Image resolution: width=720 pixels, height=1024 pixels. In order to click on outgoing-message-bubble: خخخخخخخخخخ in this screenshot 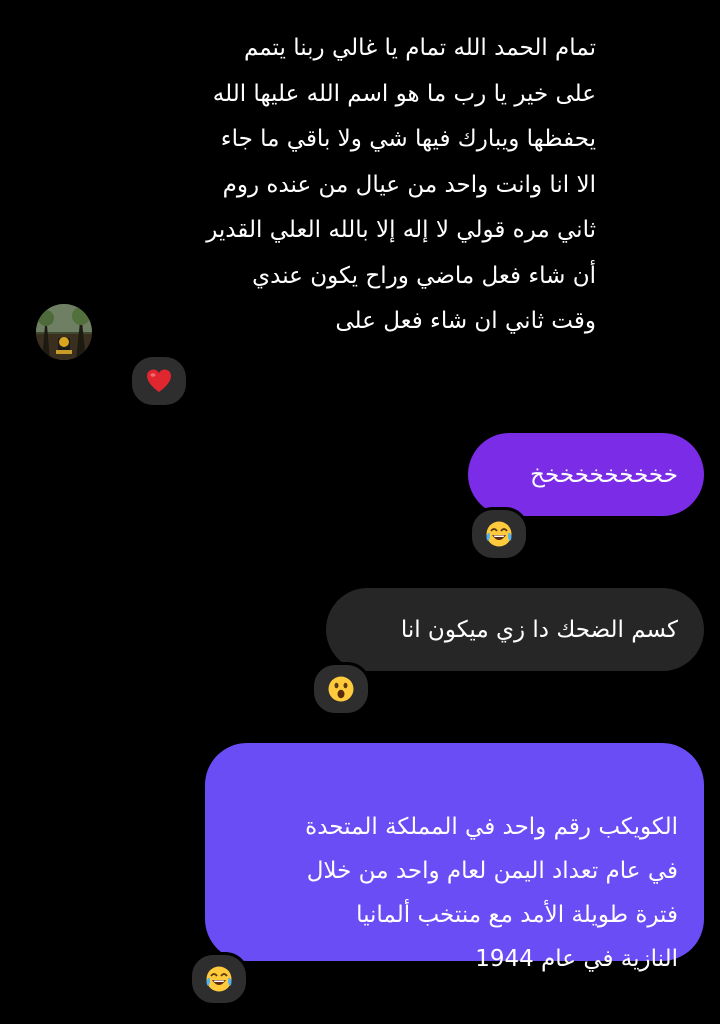, I will do `click(586, 474)`.